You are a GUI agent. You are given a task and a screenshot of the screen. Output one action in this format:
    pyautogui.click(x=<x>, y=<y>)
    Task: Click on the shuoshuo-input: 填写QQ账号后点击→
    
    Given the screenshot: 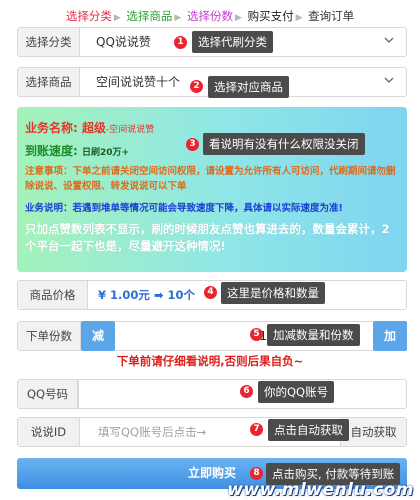 What is the action you would take?
    pyautogui.click(x=152, y=432)
    